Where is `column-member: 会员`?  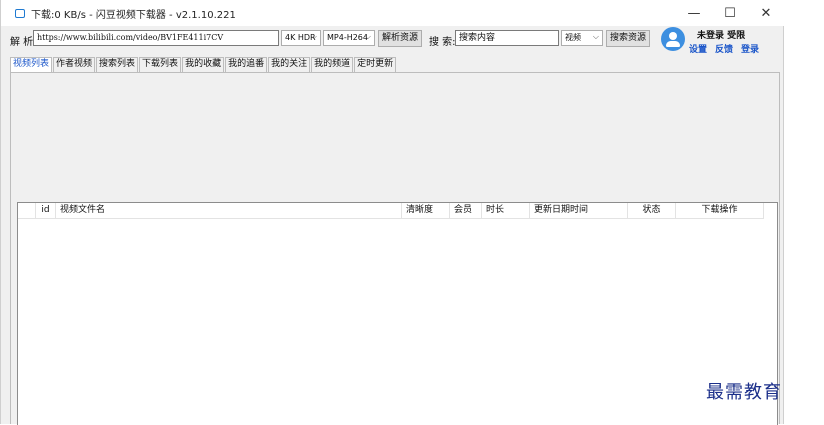 column-member: 会员 is located at coordinates (466, 211).